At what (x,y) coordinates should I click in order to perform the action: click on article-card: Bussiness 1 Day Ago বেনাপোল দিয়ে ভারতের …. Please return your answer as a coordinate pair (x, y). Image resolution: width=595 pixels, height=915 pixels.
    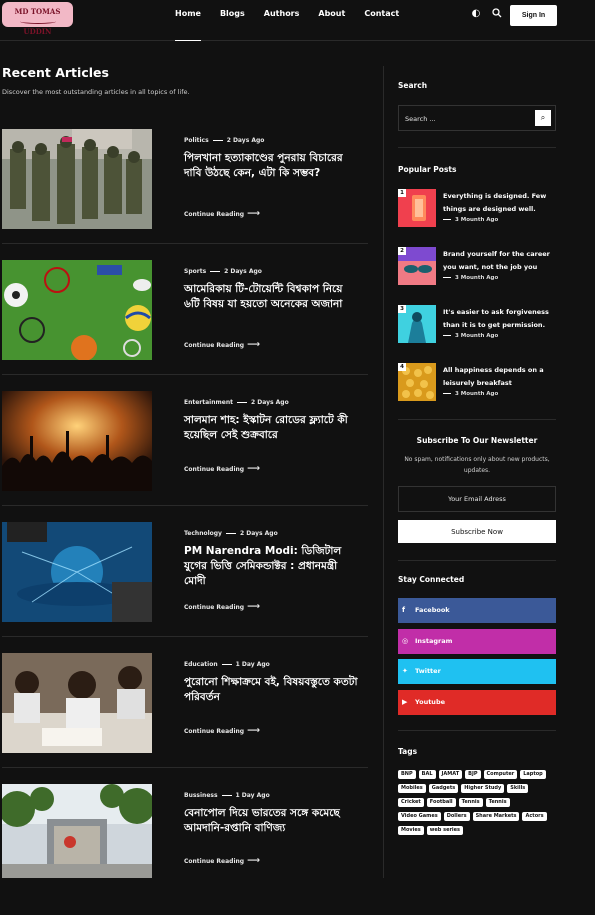
    Looking at the image, I should click on (185, 849).